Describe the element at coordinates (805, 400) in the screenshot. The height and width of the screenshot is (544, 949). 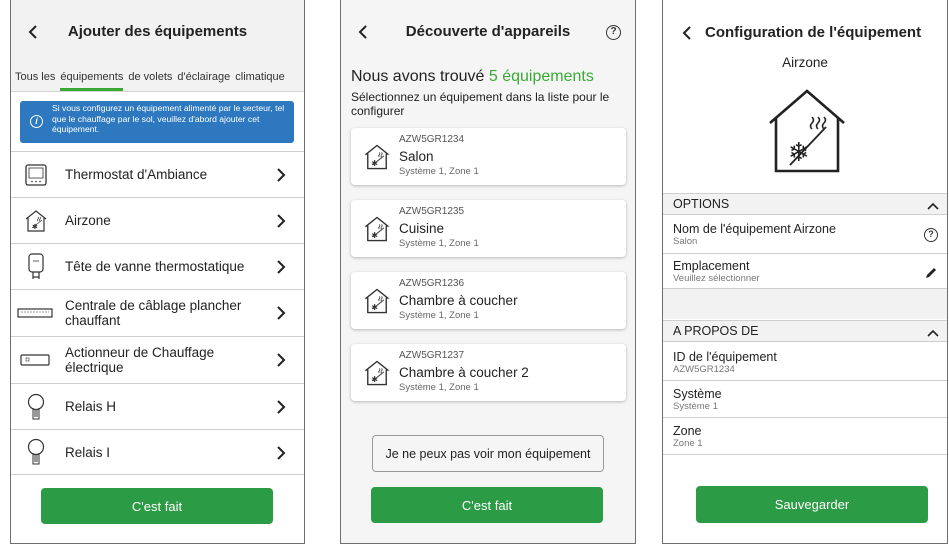
I see `system-field: Système Système 1` at that location.